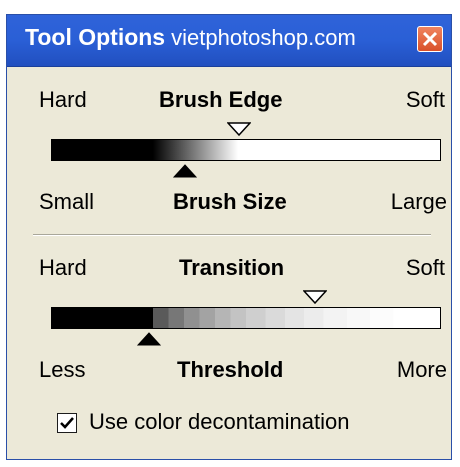 The height and width of the screenshot is (467, 460). Describe the element at coordinates (63, 99) in the screenshot. I see `brush-edge-hard-label: Hard` at that location.